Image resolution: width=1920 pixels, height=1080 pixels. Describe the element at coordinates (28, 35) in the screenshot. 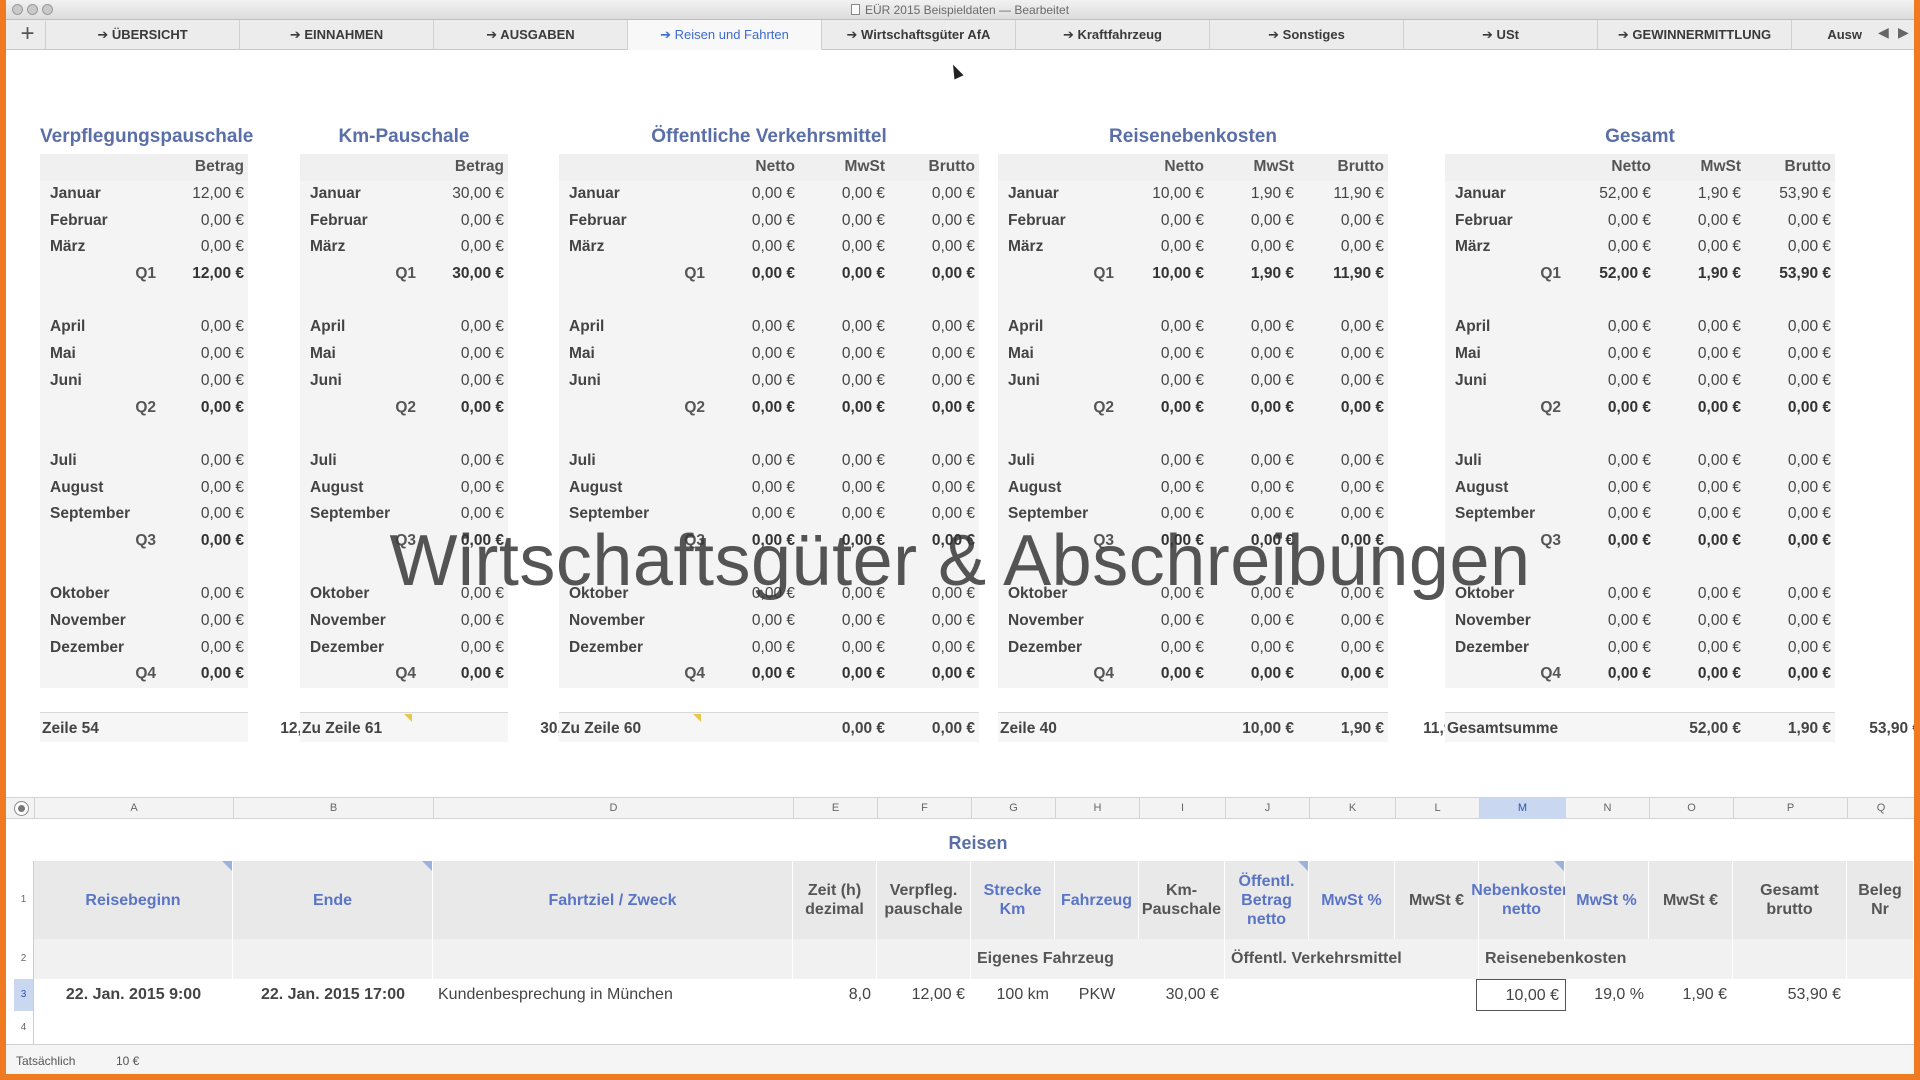

I see `add-sheet-button: +` at that location.